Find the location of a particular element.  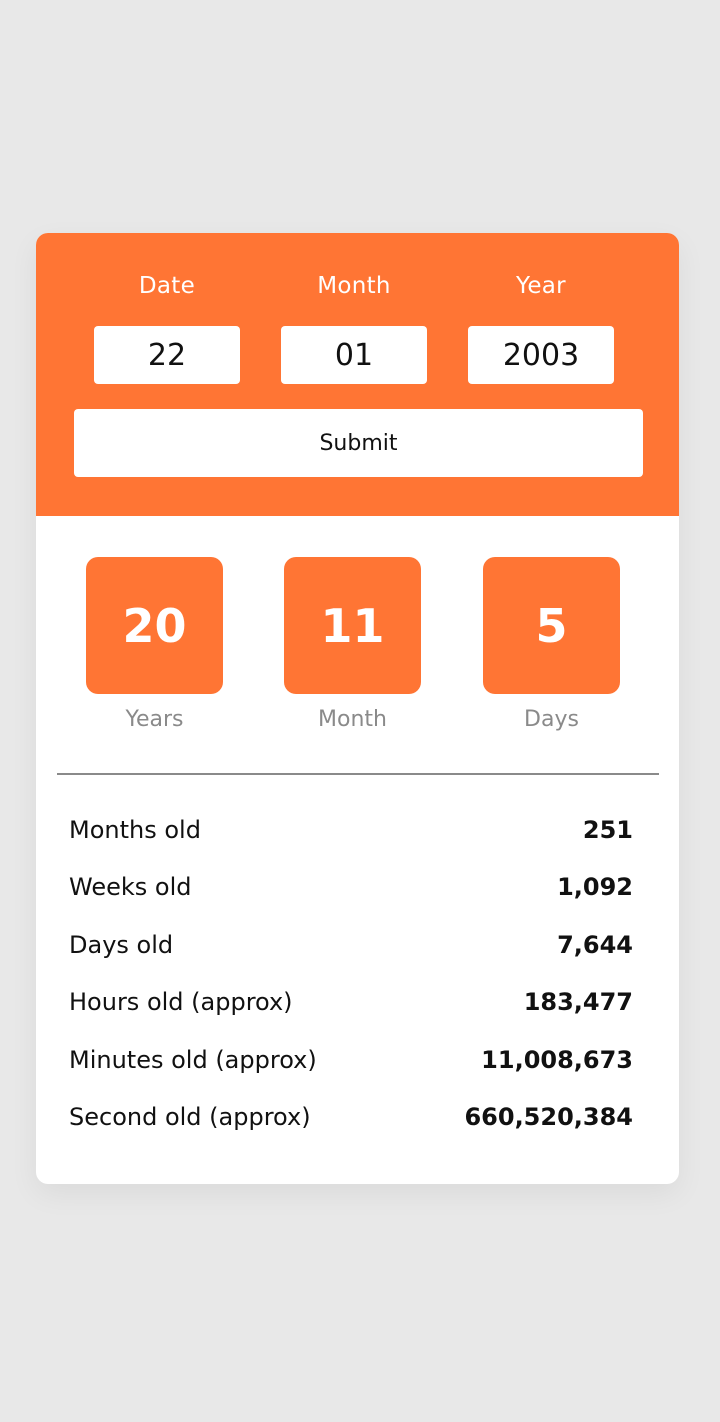

stat-value: 660,520,384 is located at coordinates (548, 1117).